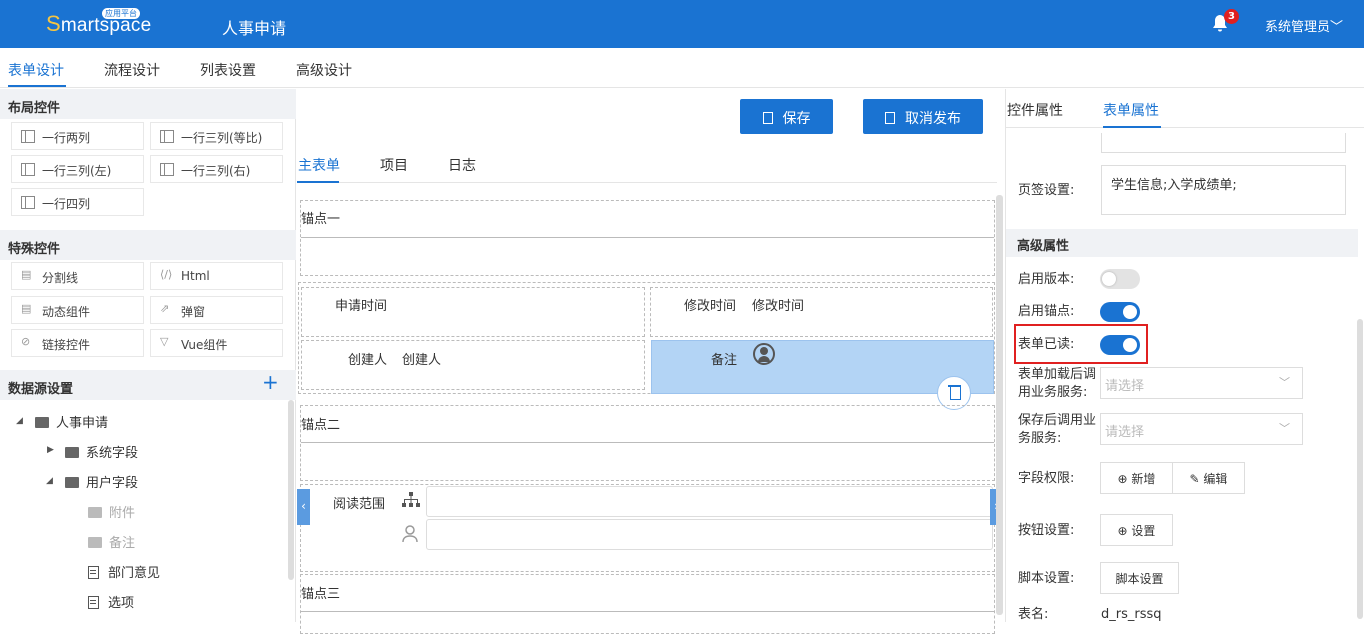 The height and width of the screenshot is (634, 1364). Describe the element at coordinates (1081, 344) in the screenshot. I see `highlight-box` at that location.